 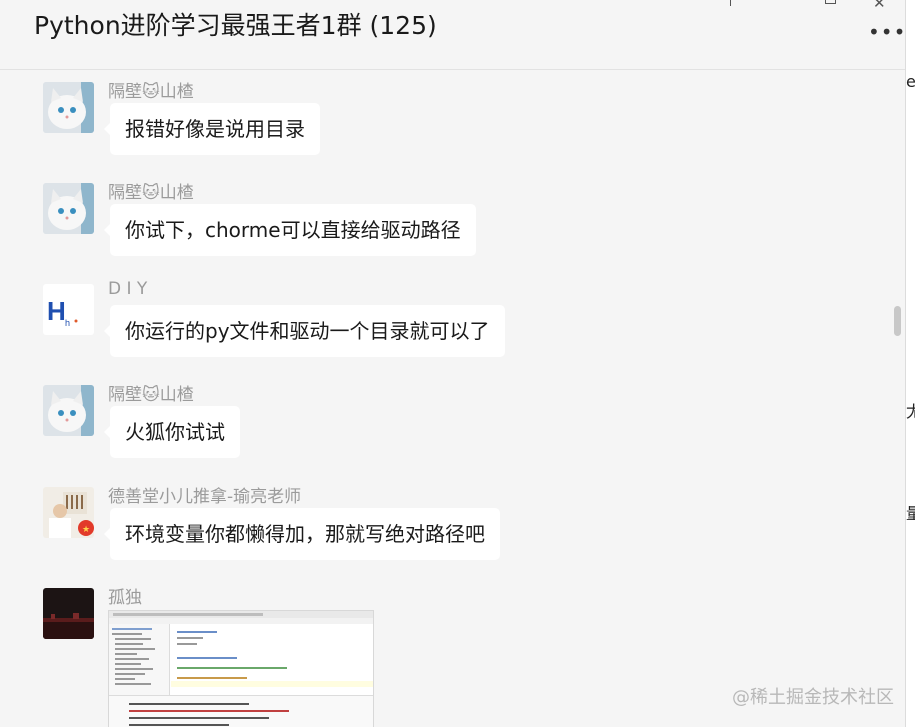 What do you see at coordinates (304, 331) in the screenshot?
I see `message-bubble: 你运行的py文件和驱动一个目录就可以了` at bounding box center [304, 331].